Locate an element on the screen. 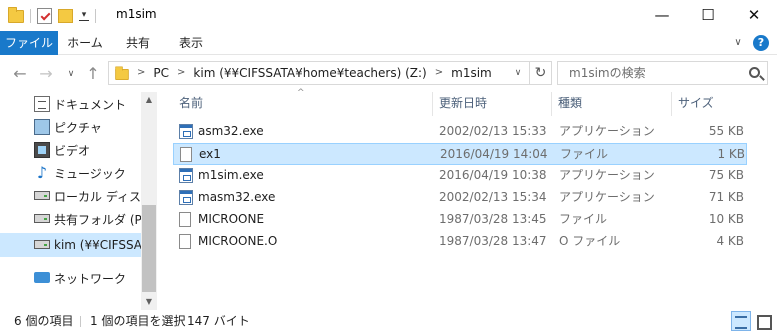 Image resolution: width=777 pixels, height=332 pixels. back-button: ← is located at coordinates (20, 74).